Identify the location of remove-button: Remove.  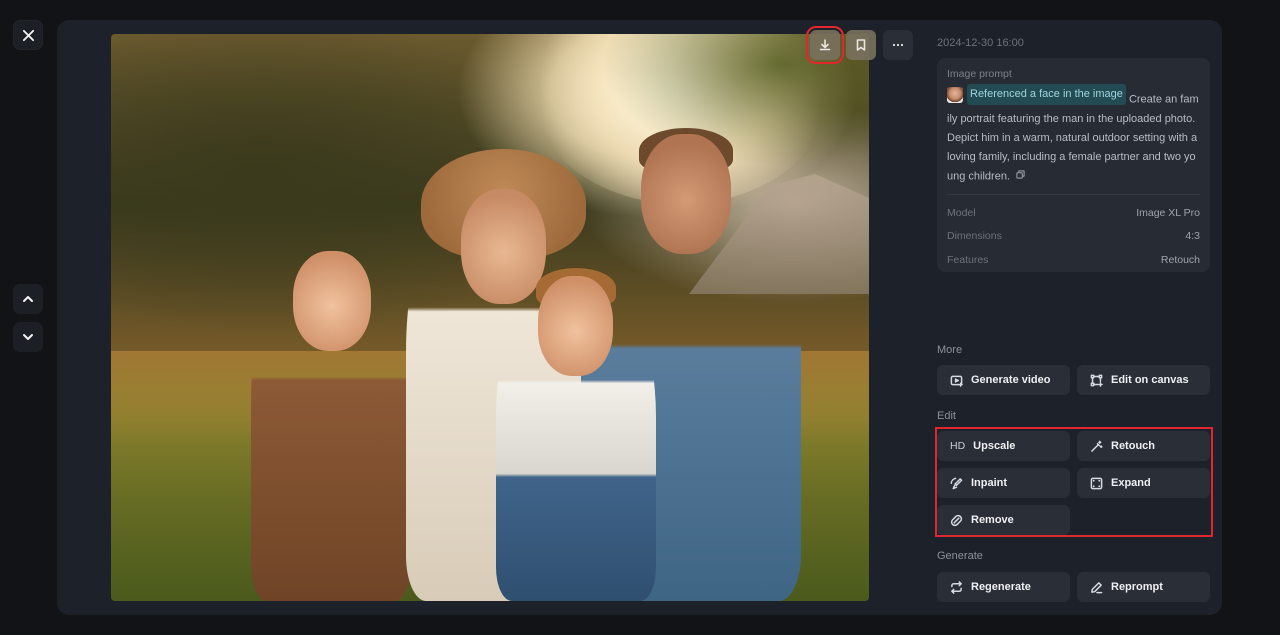
(1003, 520).